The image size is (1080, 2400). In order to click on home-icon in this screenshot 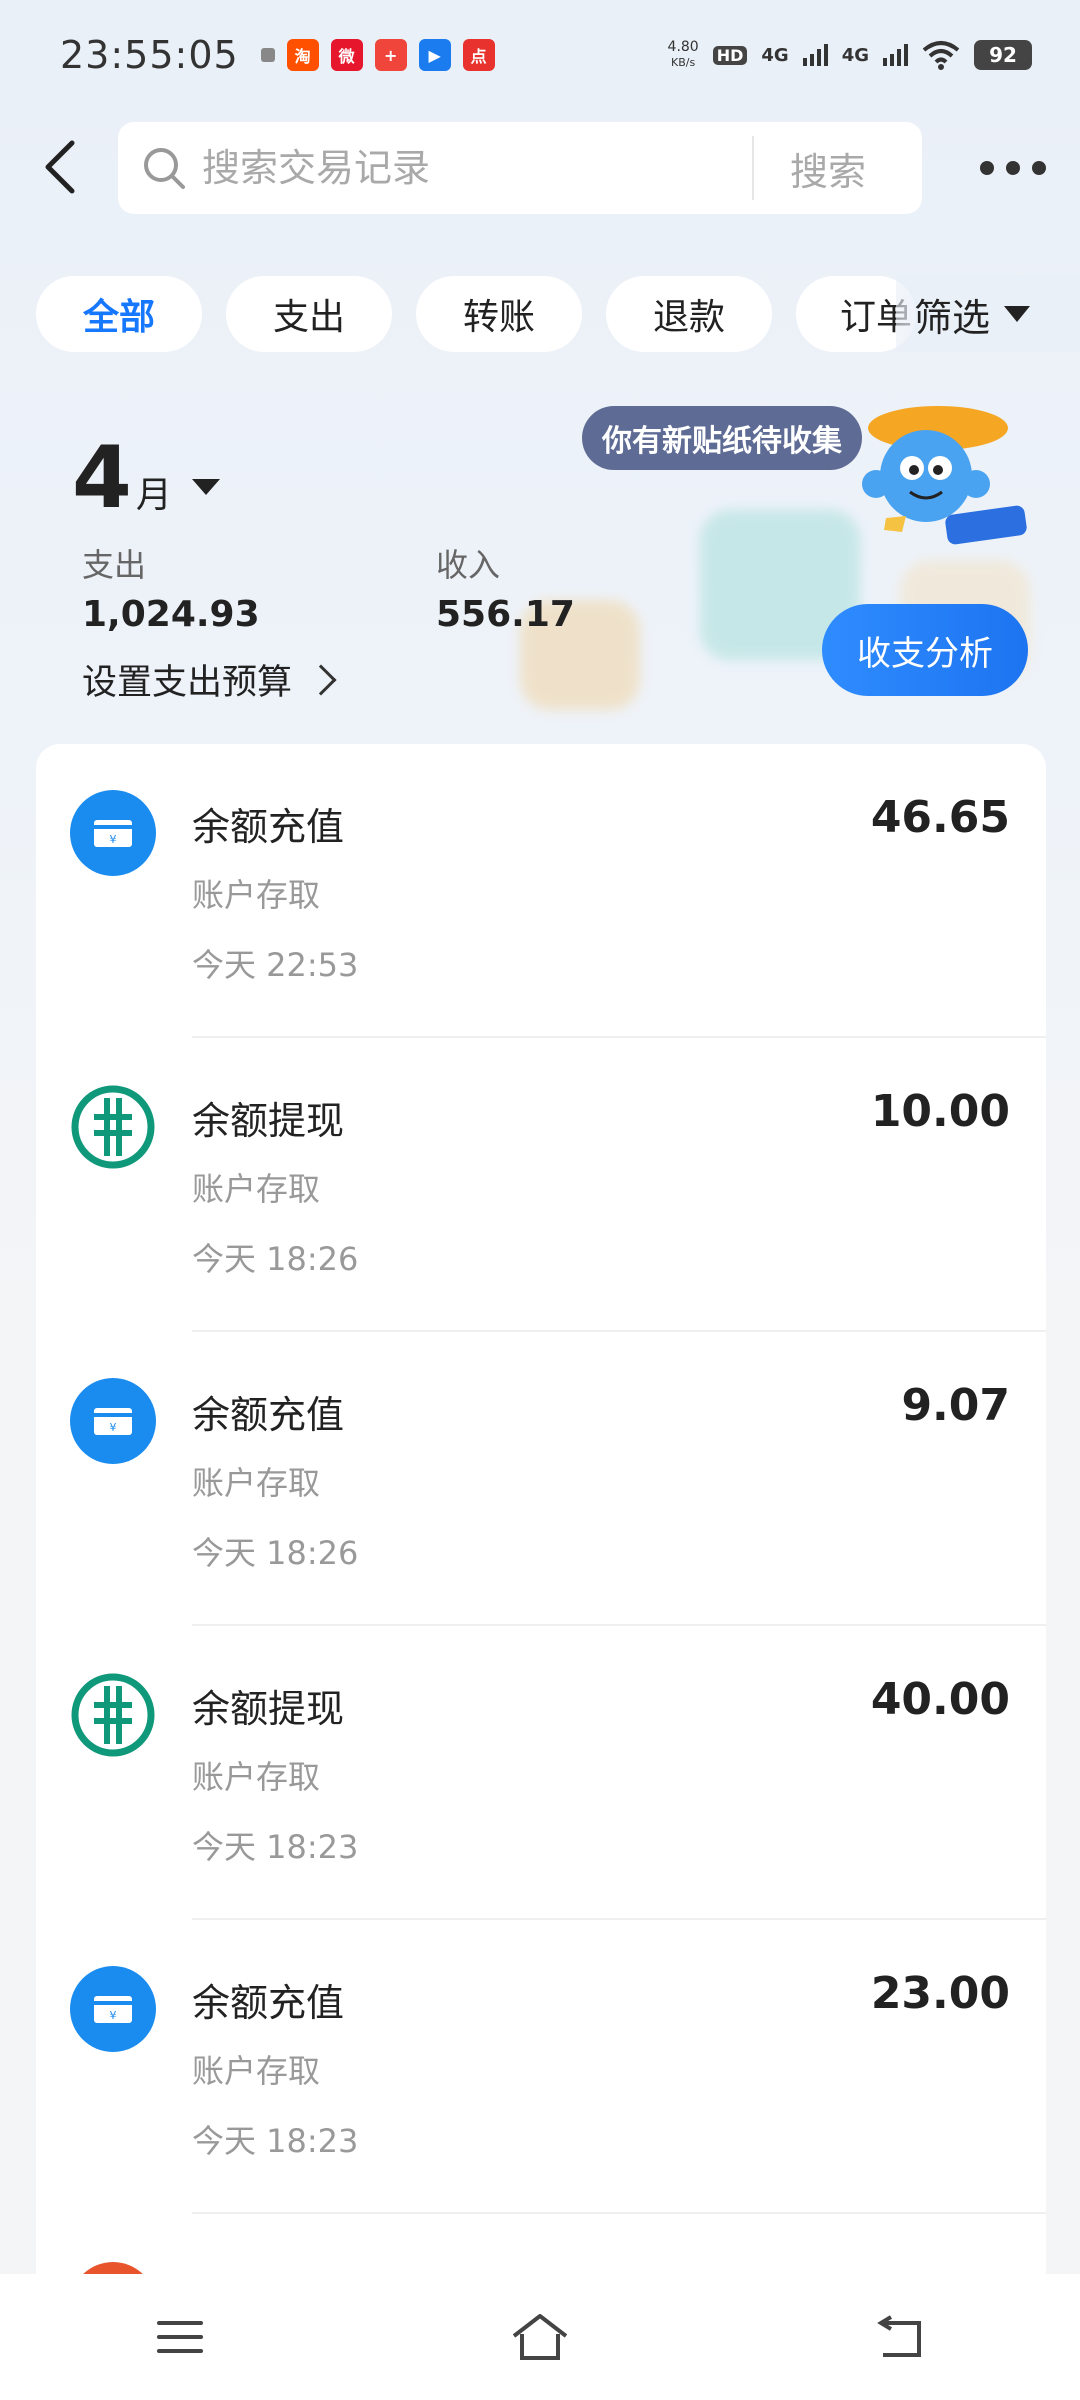, I will do `click(540, 2337)`.